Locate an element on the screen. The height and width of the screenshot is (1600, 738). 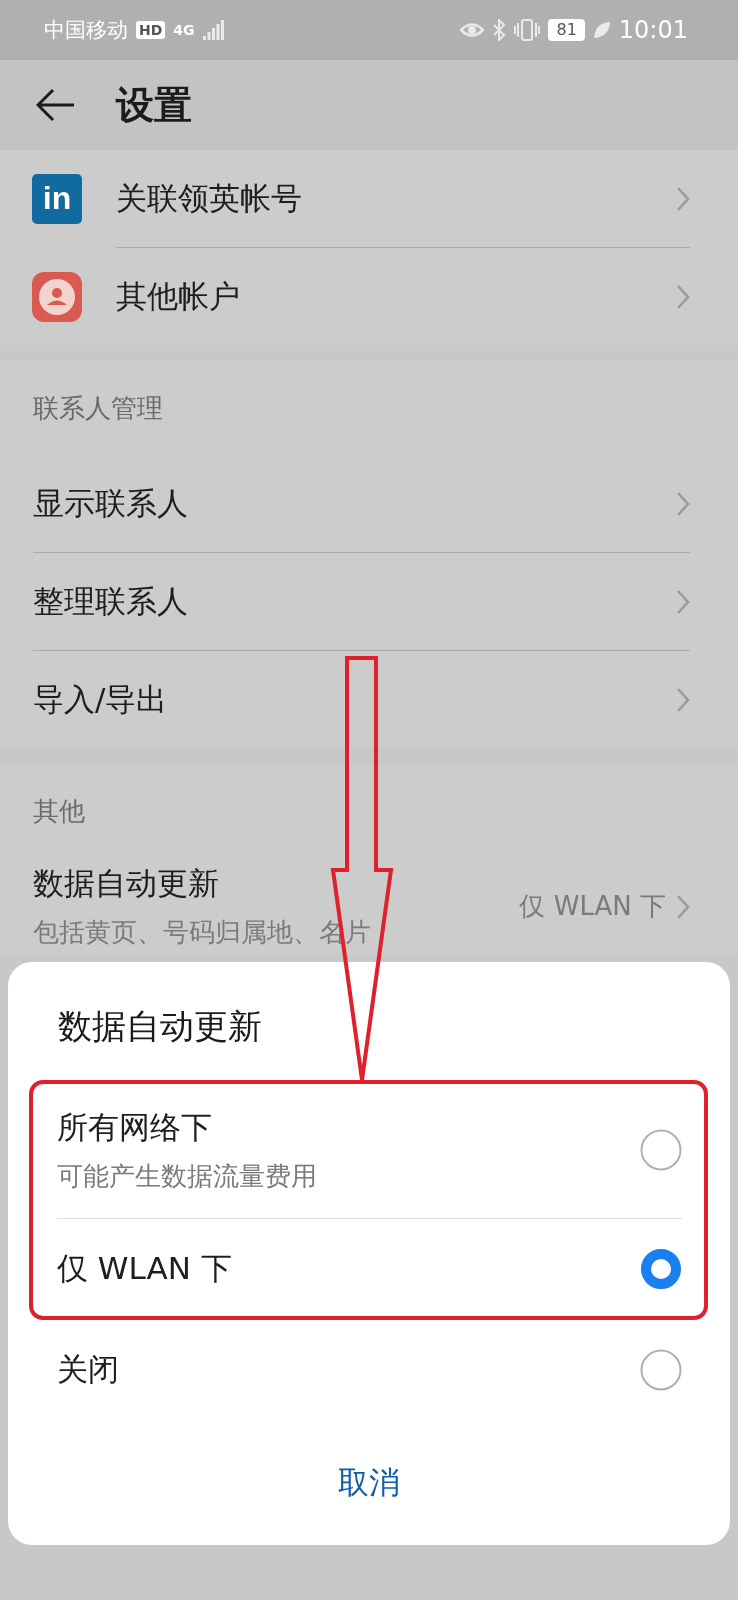
cancel-button: 取消 is located at coordinates (369, 1483).